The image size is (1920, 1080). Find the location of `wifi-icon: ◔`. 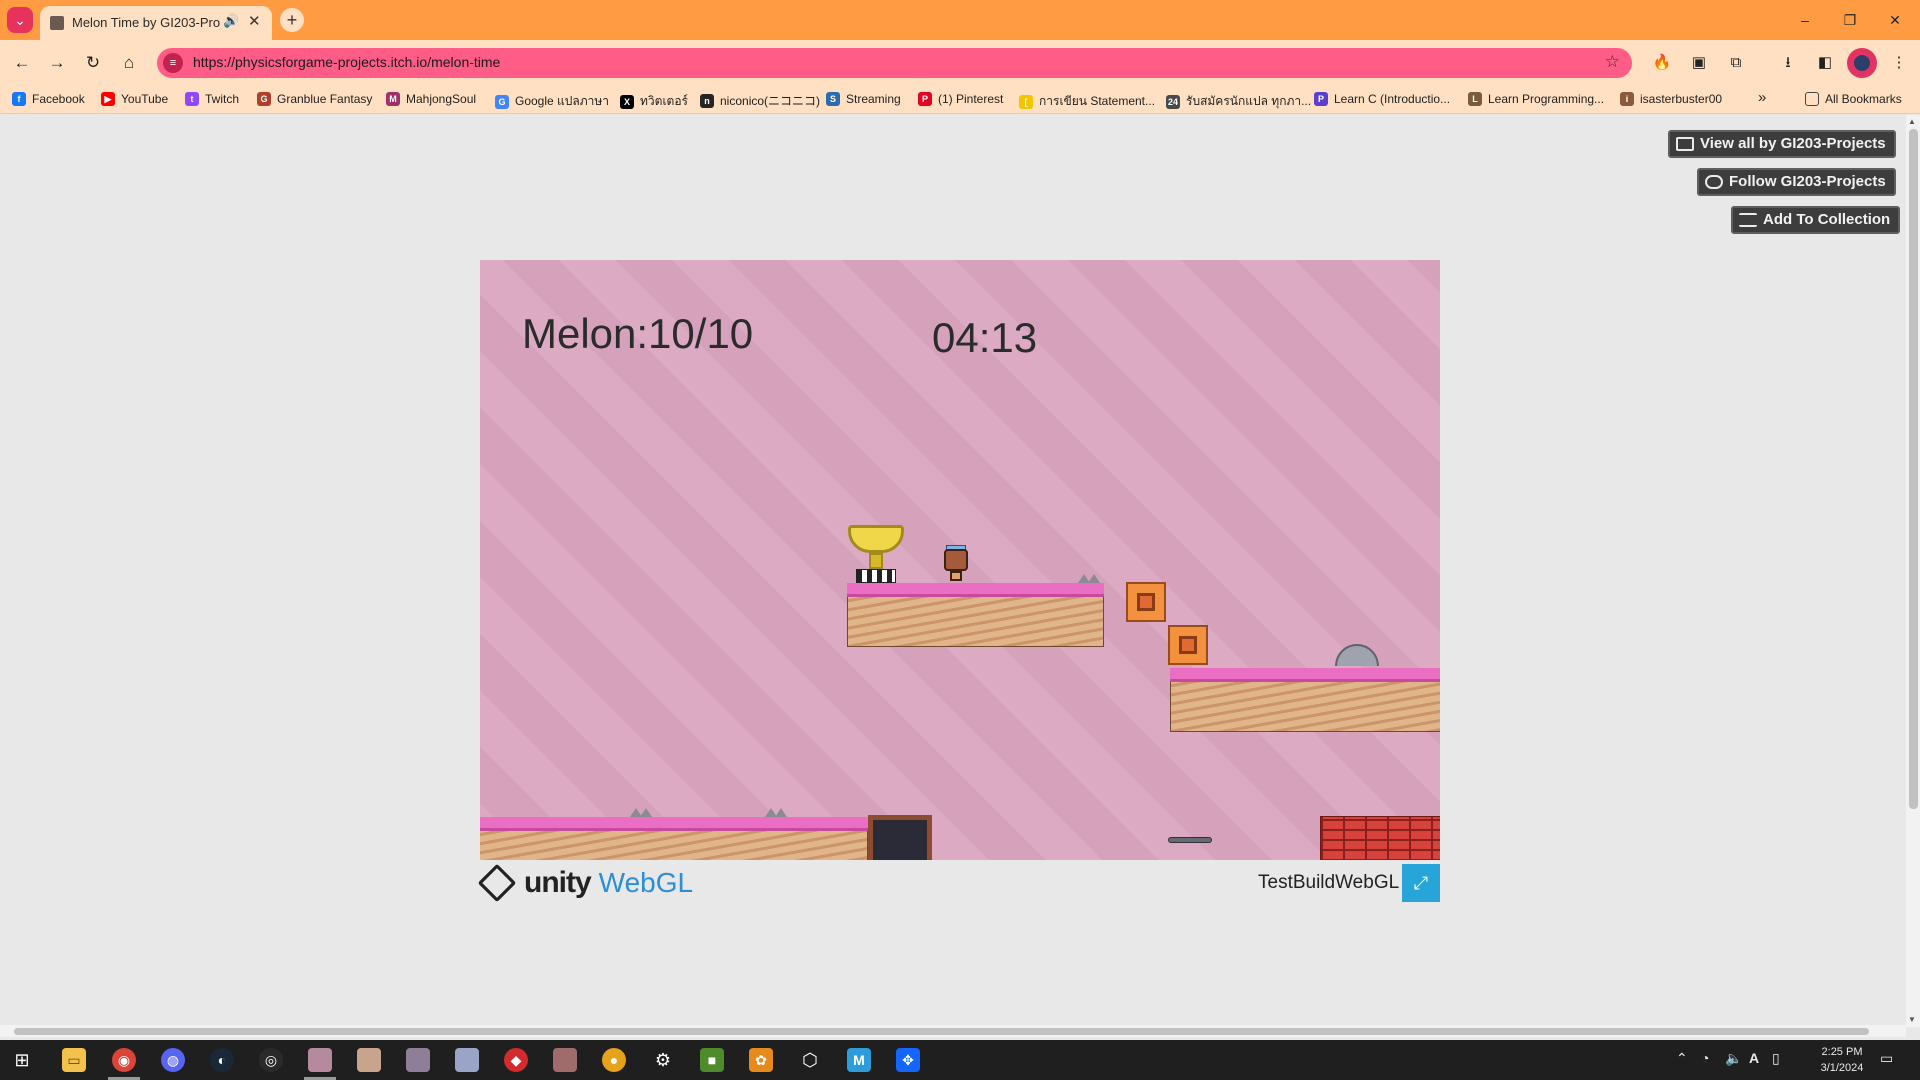

wifi-icon: ◔ is located at coordinates (1705, 1058).